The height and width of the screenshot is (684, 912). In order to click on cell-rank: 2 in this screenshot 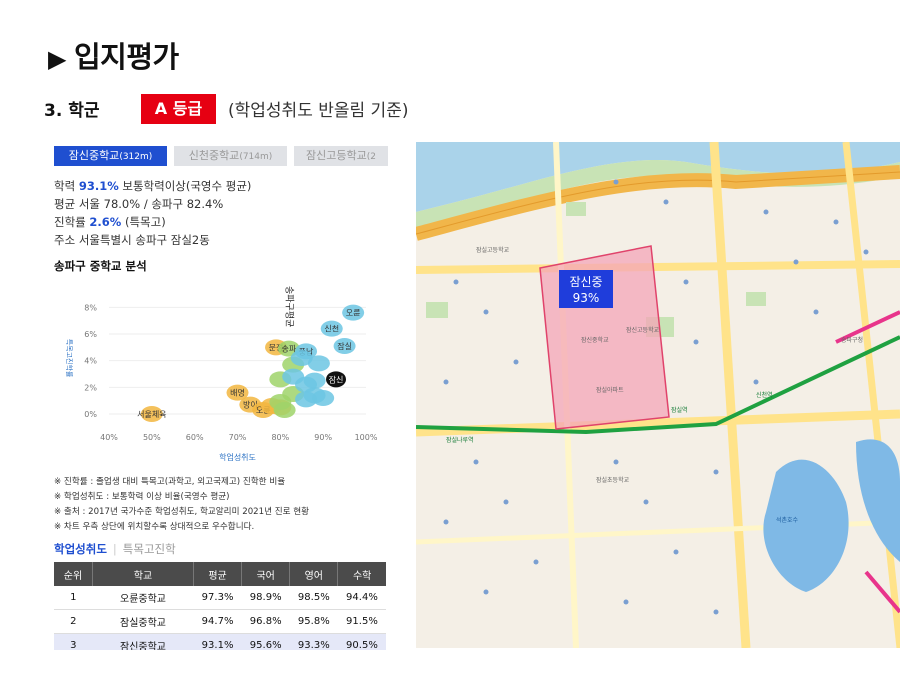, I will do `click(73, 621)`.